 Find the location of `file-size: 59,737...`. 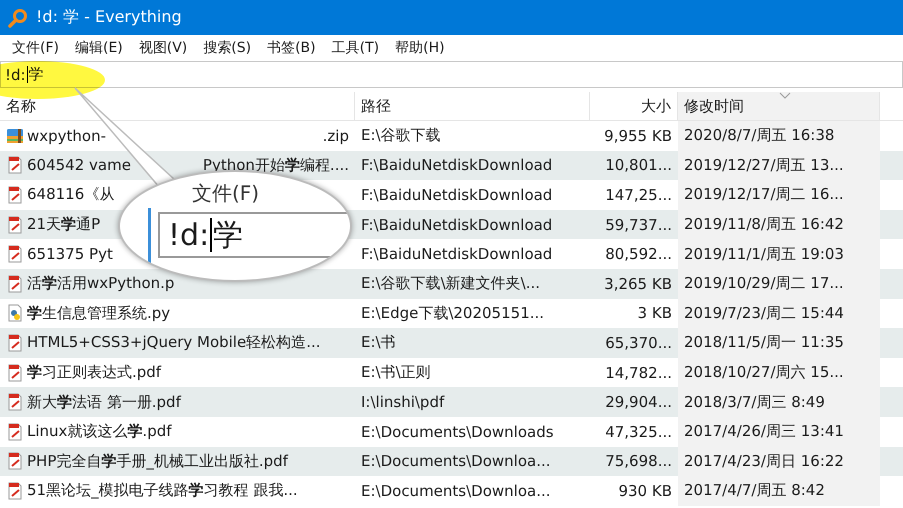

file-size: 59,737... is located at coordinates (638, 225).